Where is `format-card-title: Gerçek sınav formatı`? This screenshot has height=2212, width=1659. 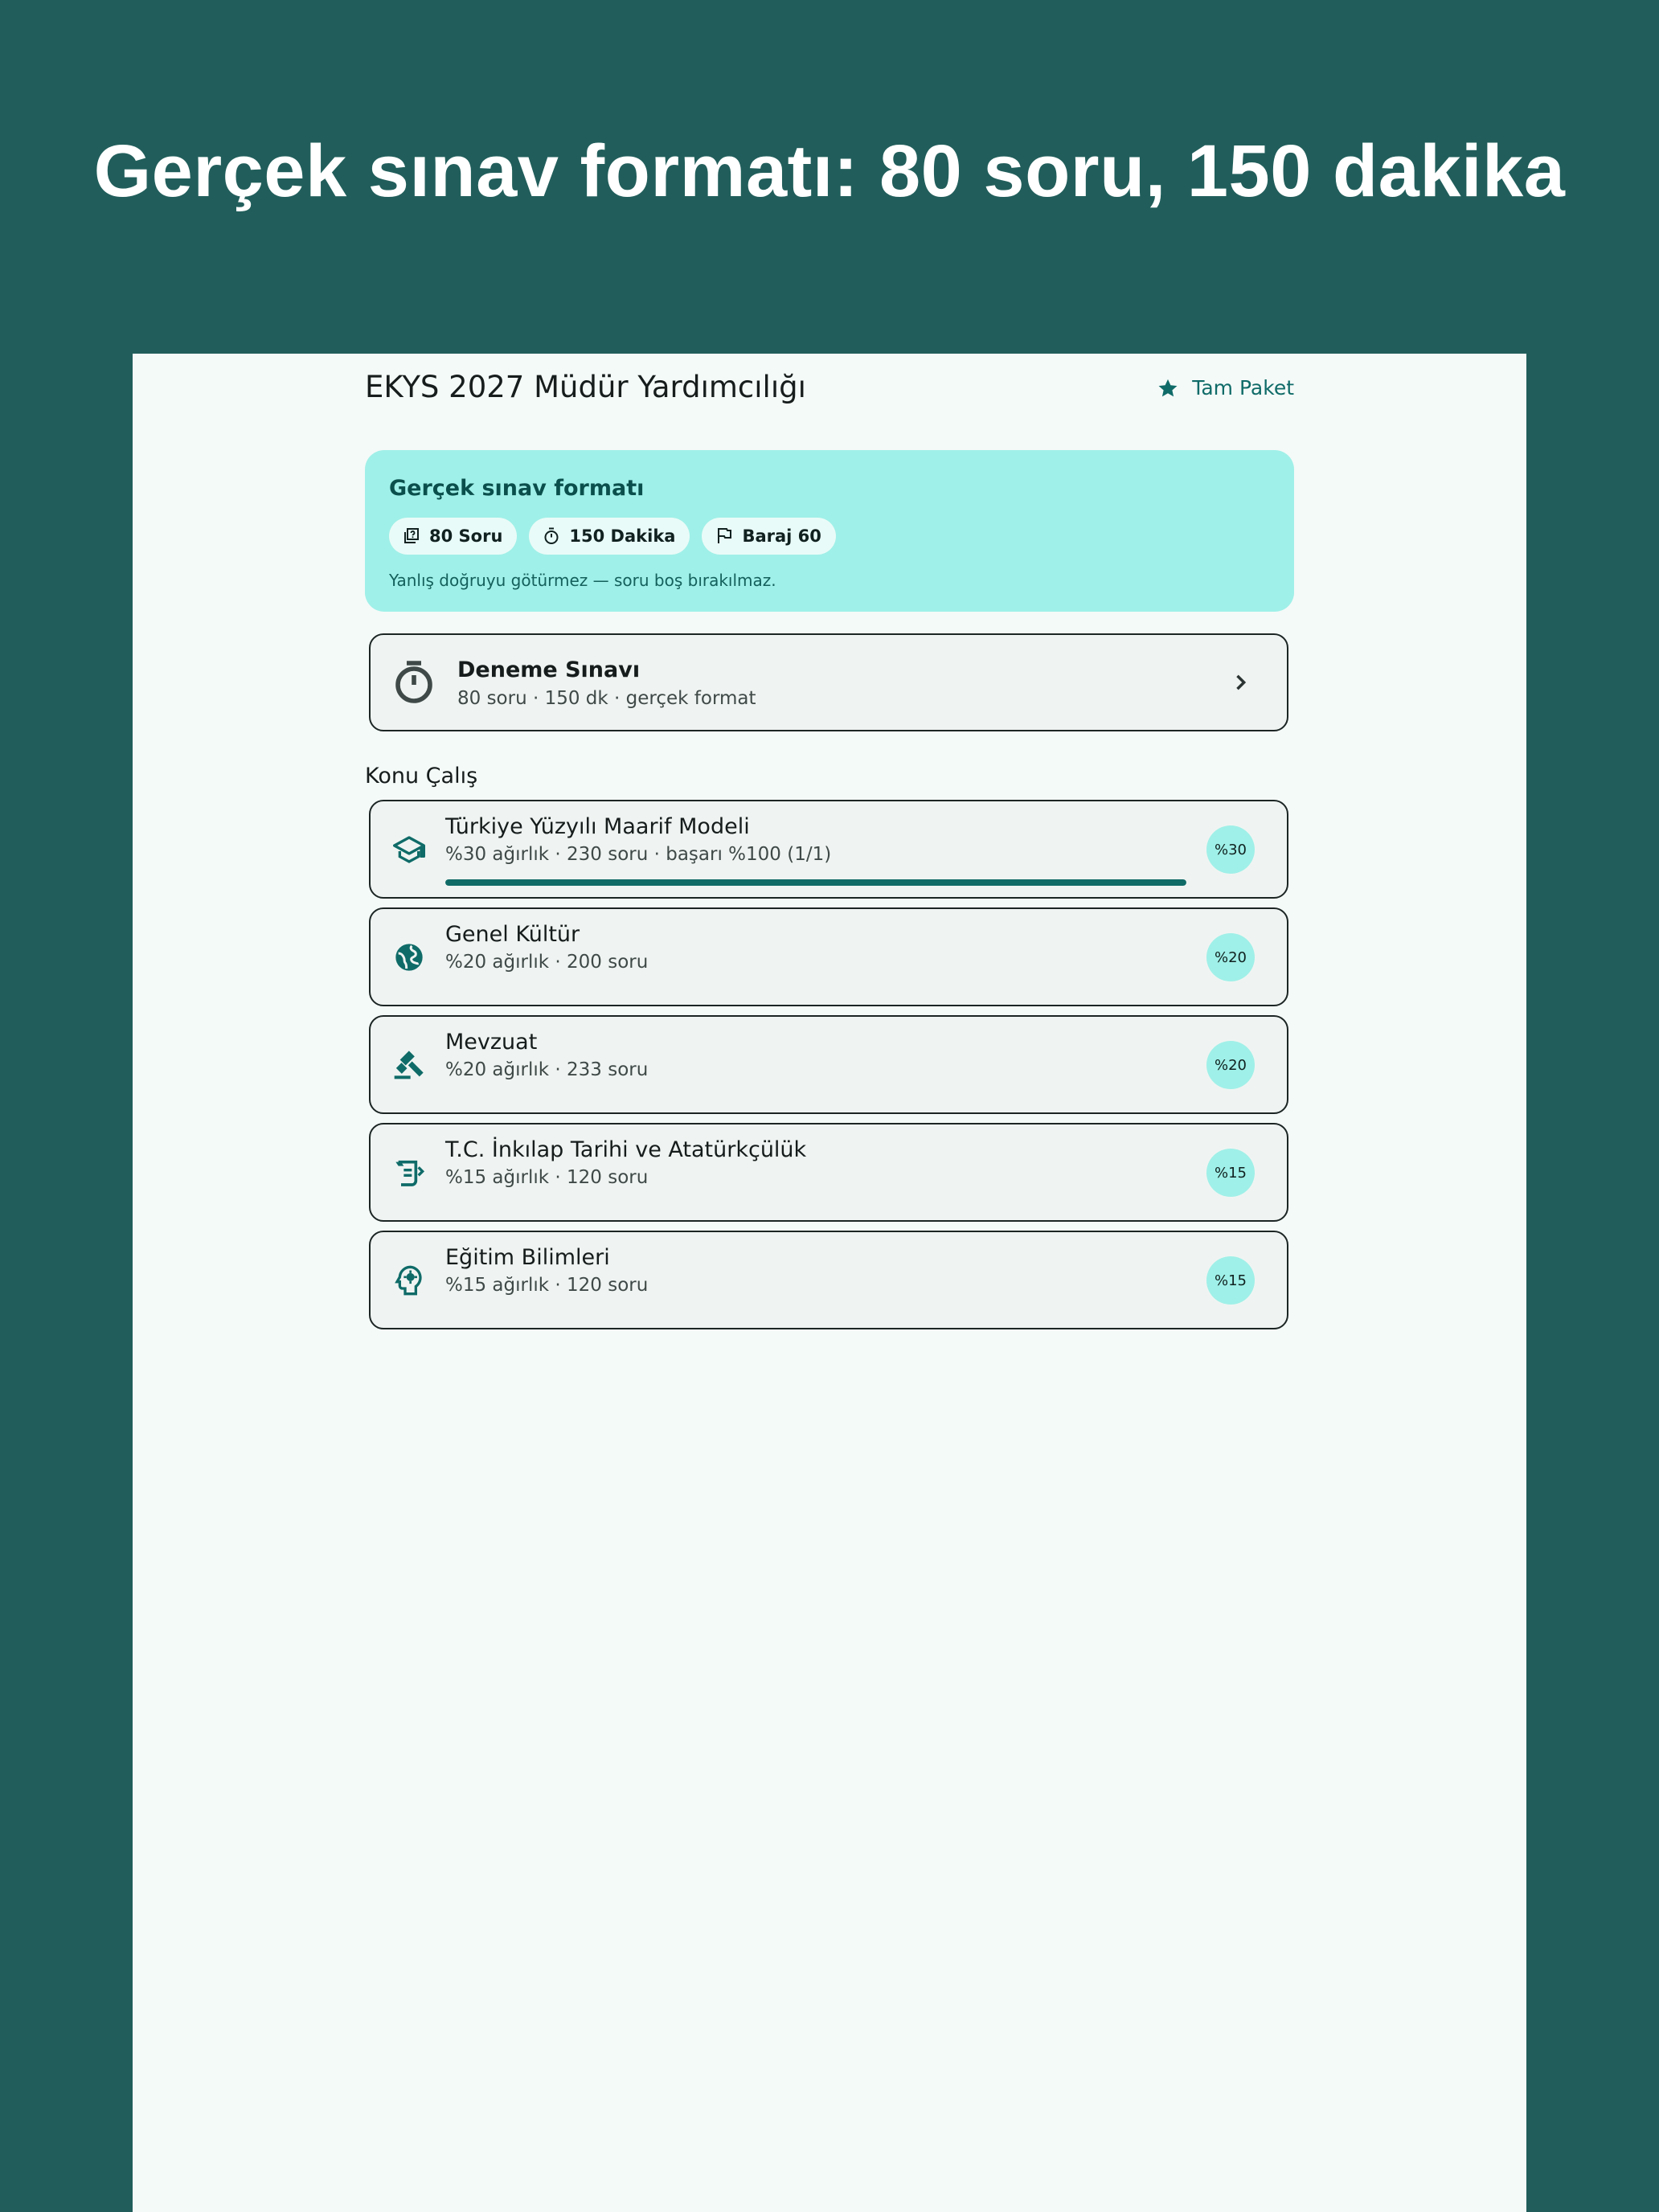
format-card-title: Gerçek sınav formatı is located at coordinates (517, 488).